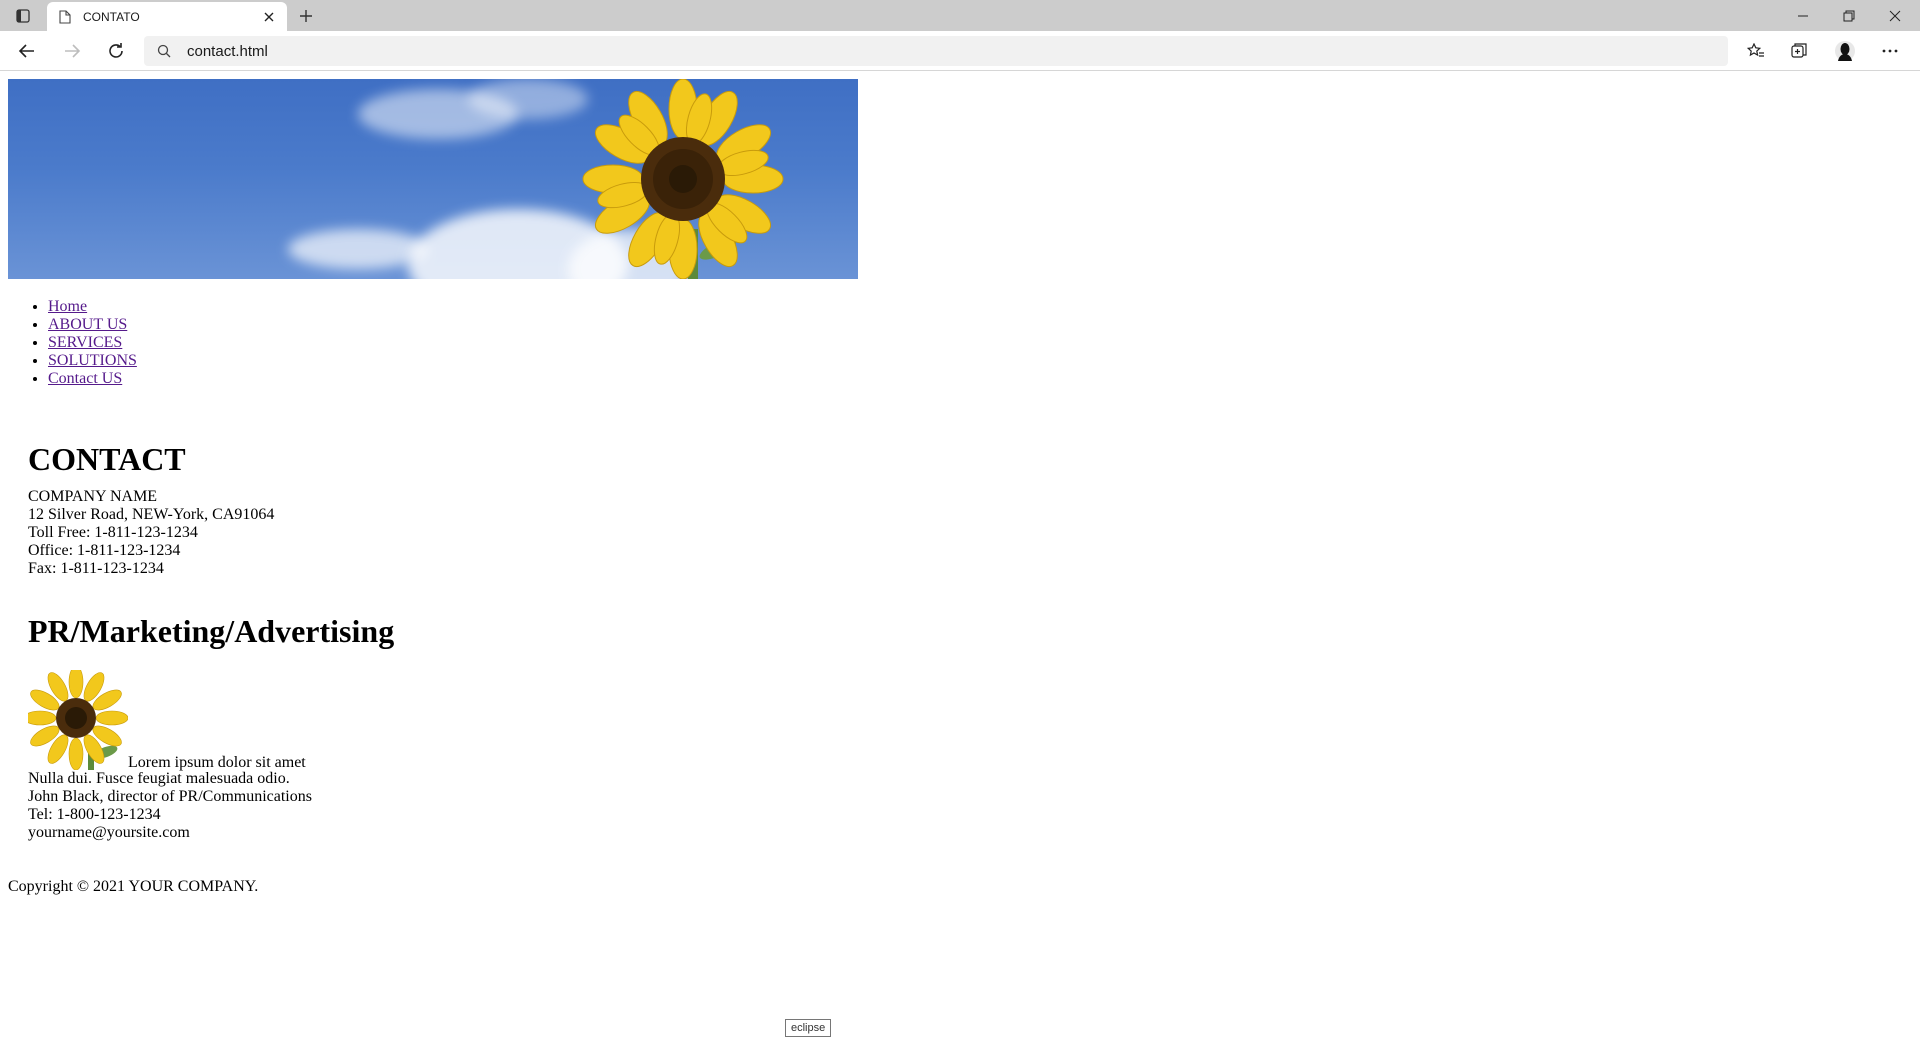 This screenshot has height=1040, width=1920. I want to click on nav-link-services: SERVICES, so click(85, 342).